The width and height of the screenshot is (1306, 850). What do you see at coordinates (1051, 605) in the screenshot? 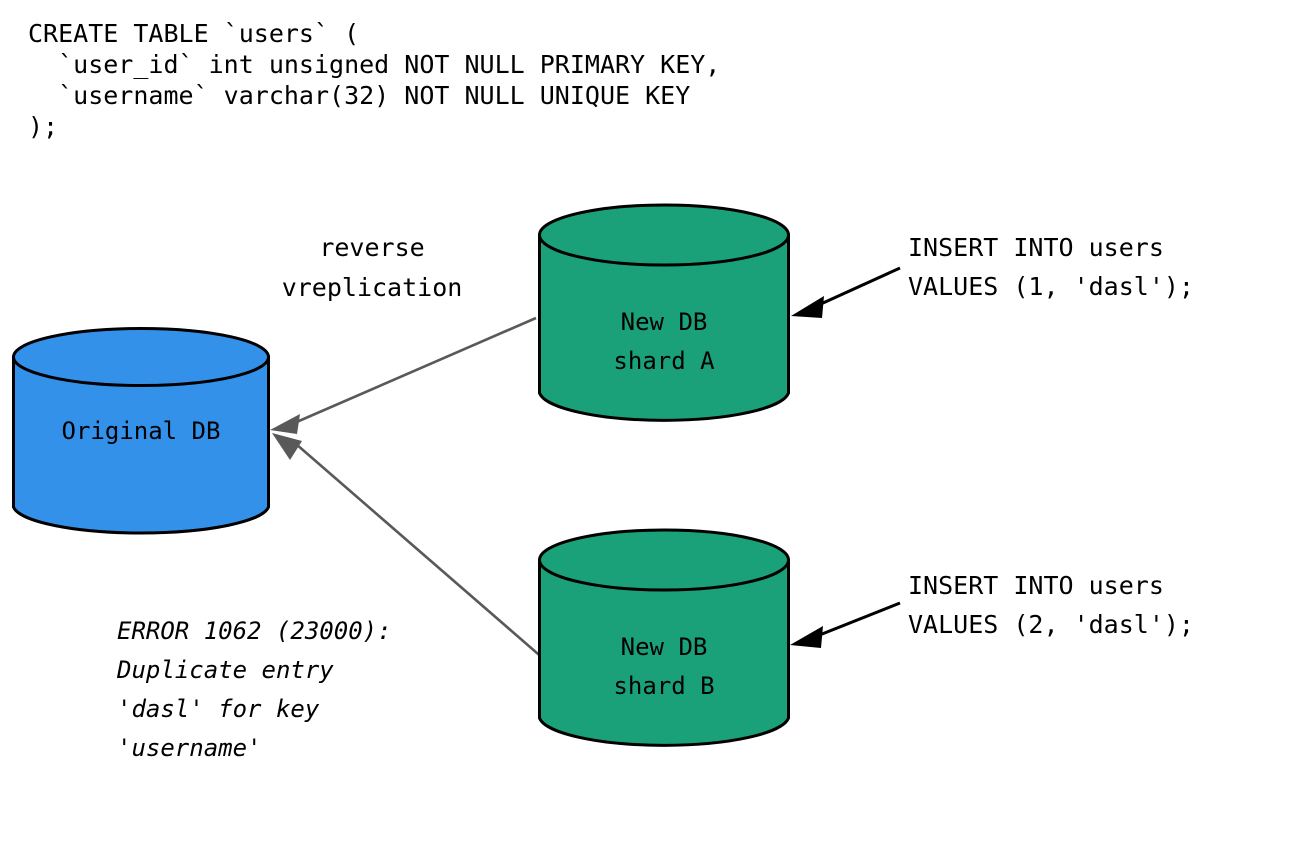
I see `edge-label-insert-shard-b: INSERT INTO users VALUES (2, 'dasl');` at bounding box center [1051, 605].